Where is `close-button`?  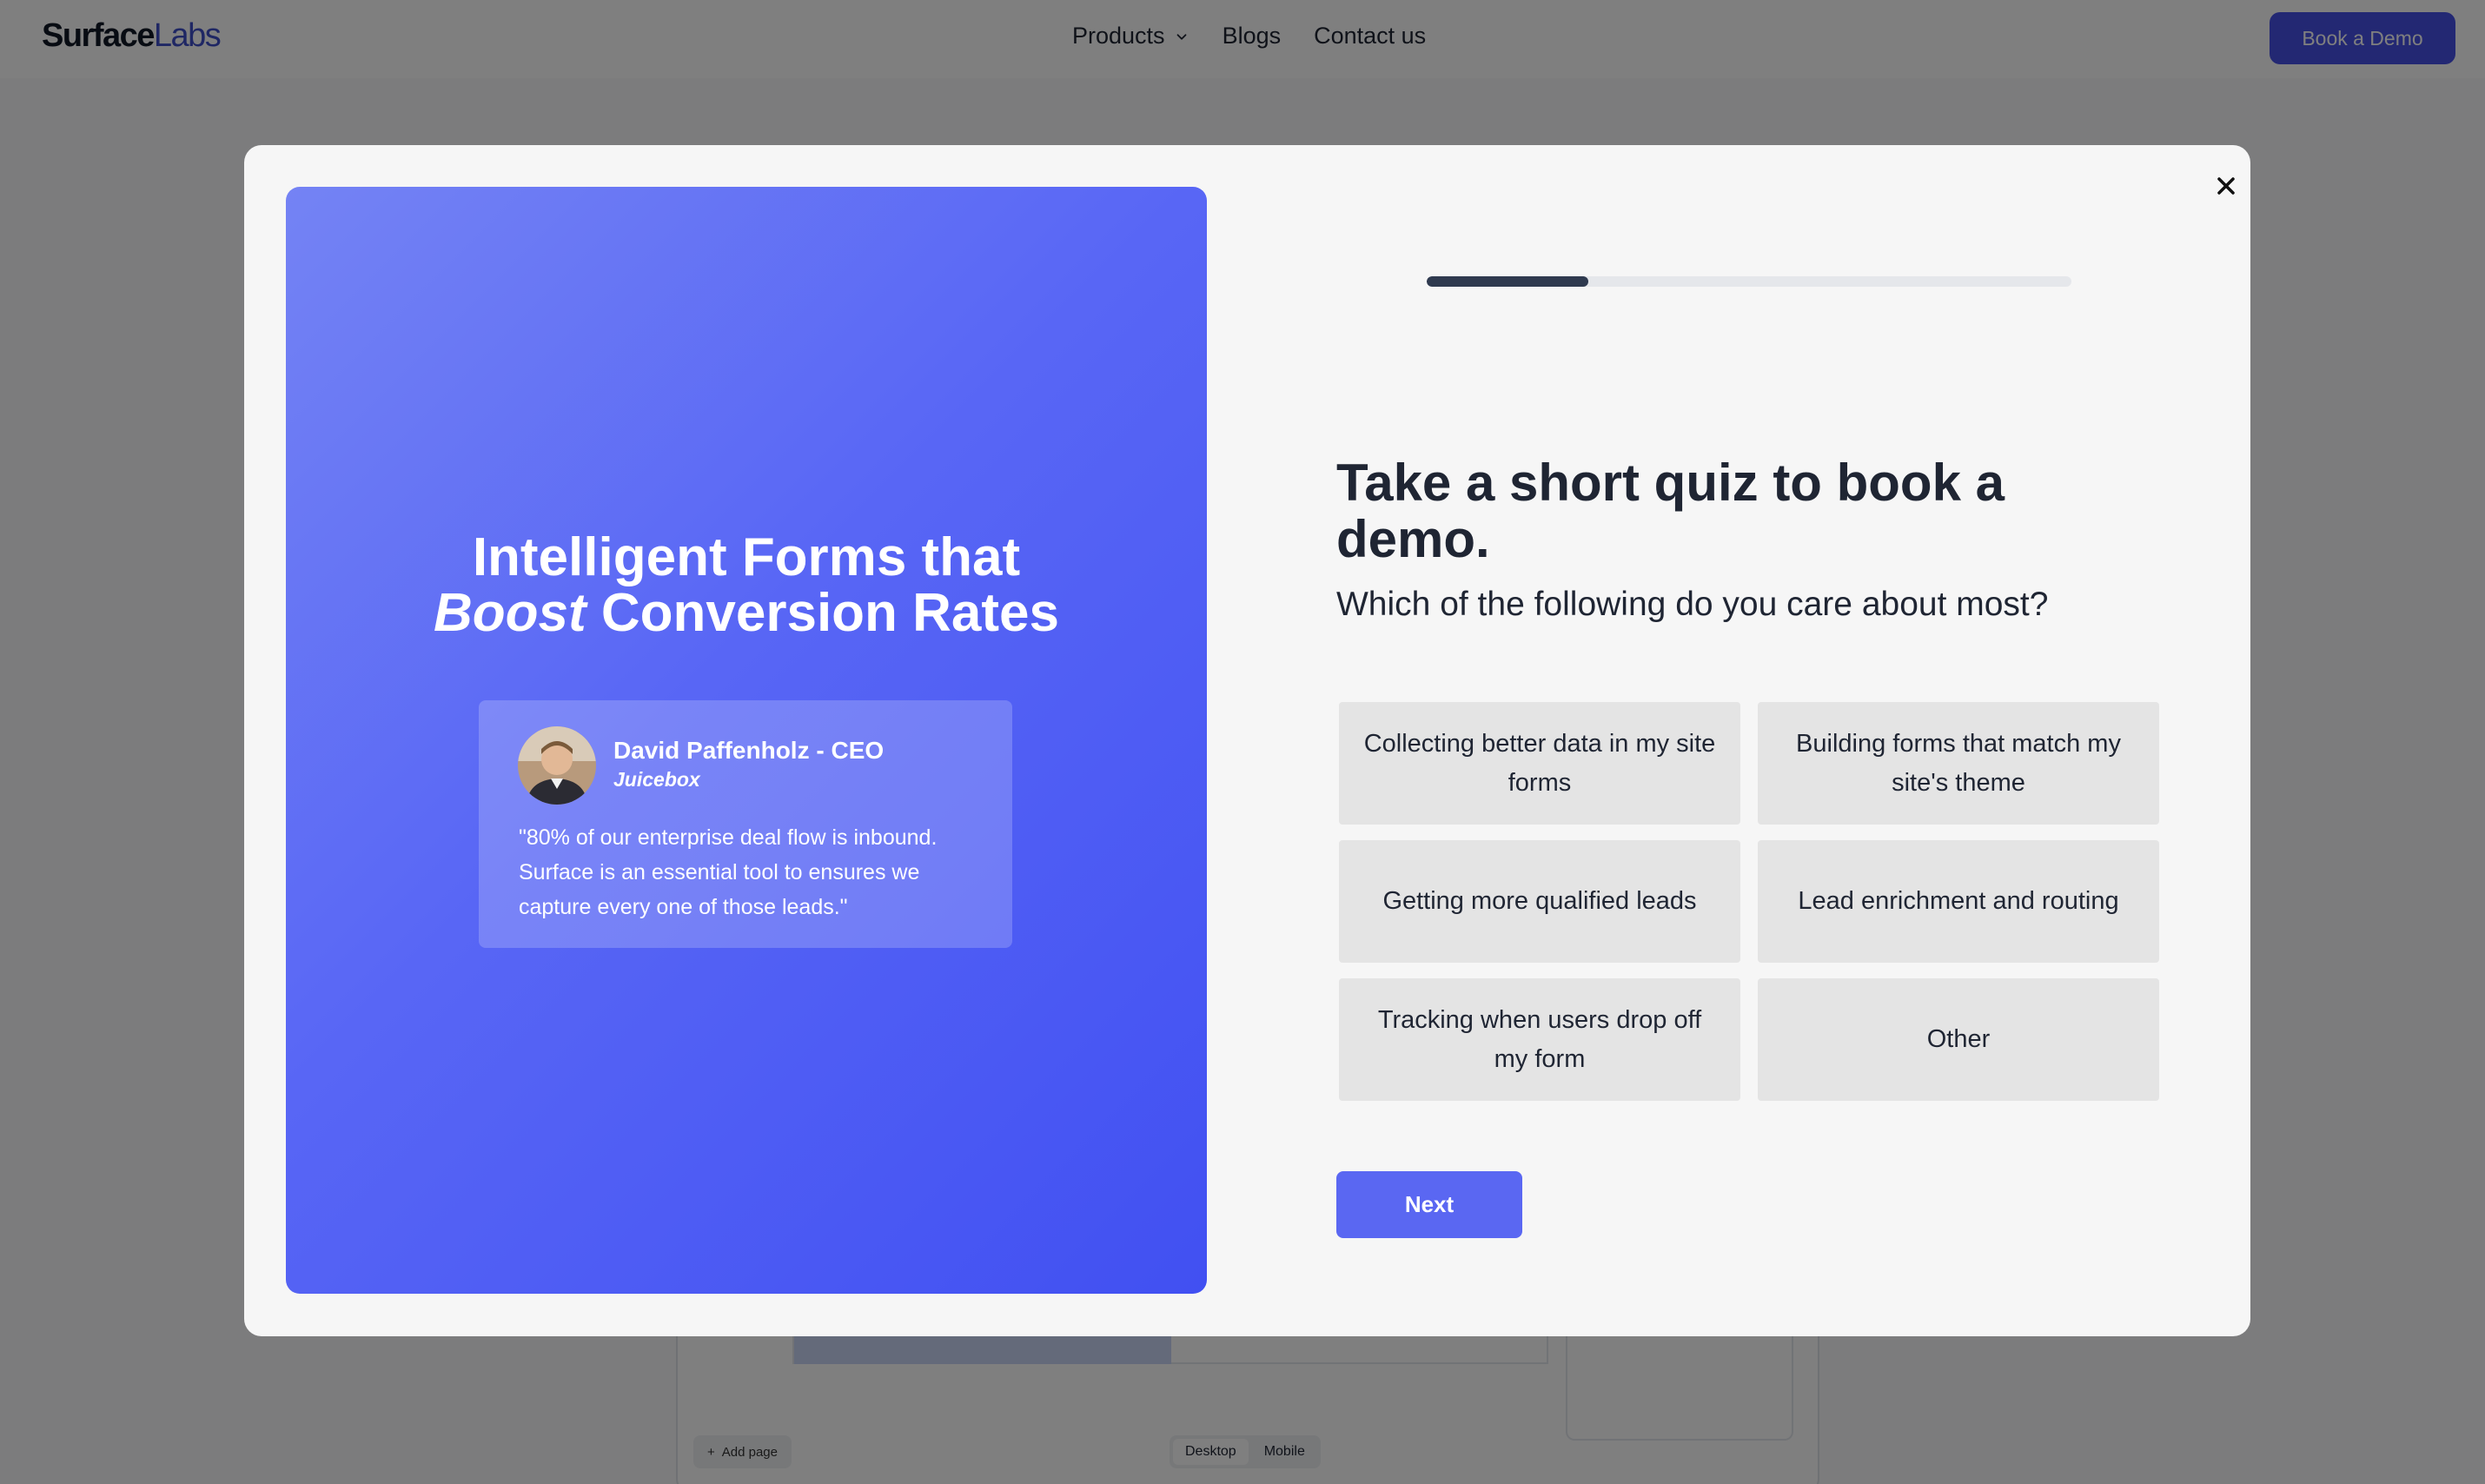 close-button is located at coordinates (2226, 186).